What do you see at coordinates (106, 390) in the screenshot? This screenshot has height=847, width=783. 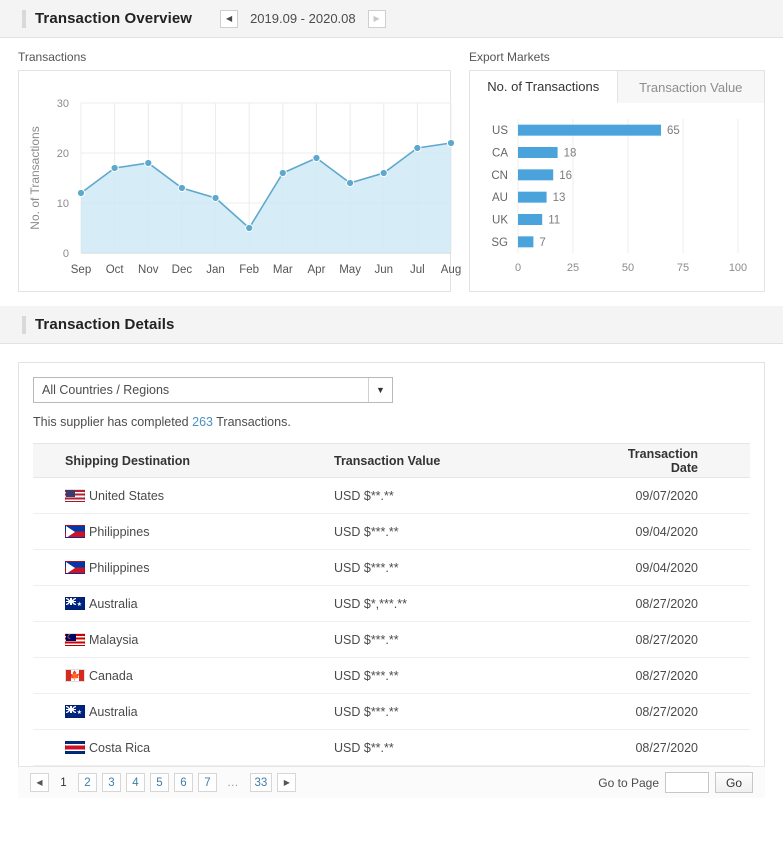 I see `country-region-value: All Countries / Regions` at bounding box center [106, 390].